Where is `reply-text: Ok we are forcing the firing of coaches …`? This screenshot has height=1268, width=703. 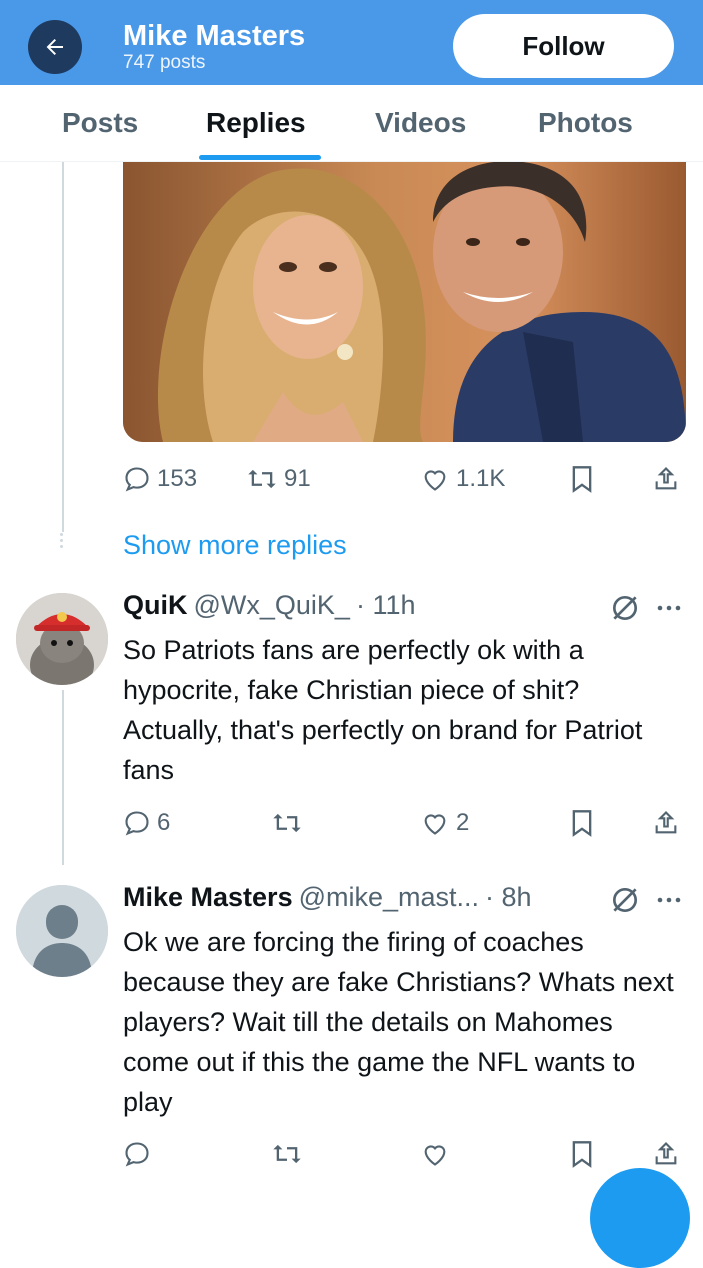
reply-text: Ok we are forcing the firing of coaches … is located at coordinates (398, 1022).